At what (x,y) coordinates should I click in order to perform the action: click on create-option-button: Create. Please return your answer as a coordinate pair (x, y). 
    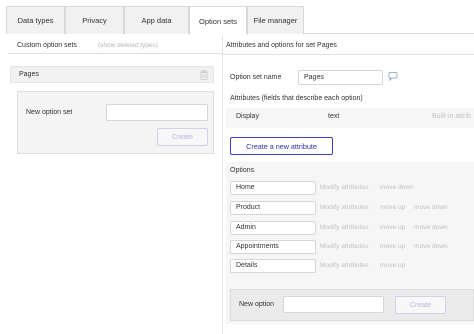
    Looking at the image, I should click on (420, 305).